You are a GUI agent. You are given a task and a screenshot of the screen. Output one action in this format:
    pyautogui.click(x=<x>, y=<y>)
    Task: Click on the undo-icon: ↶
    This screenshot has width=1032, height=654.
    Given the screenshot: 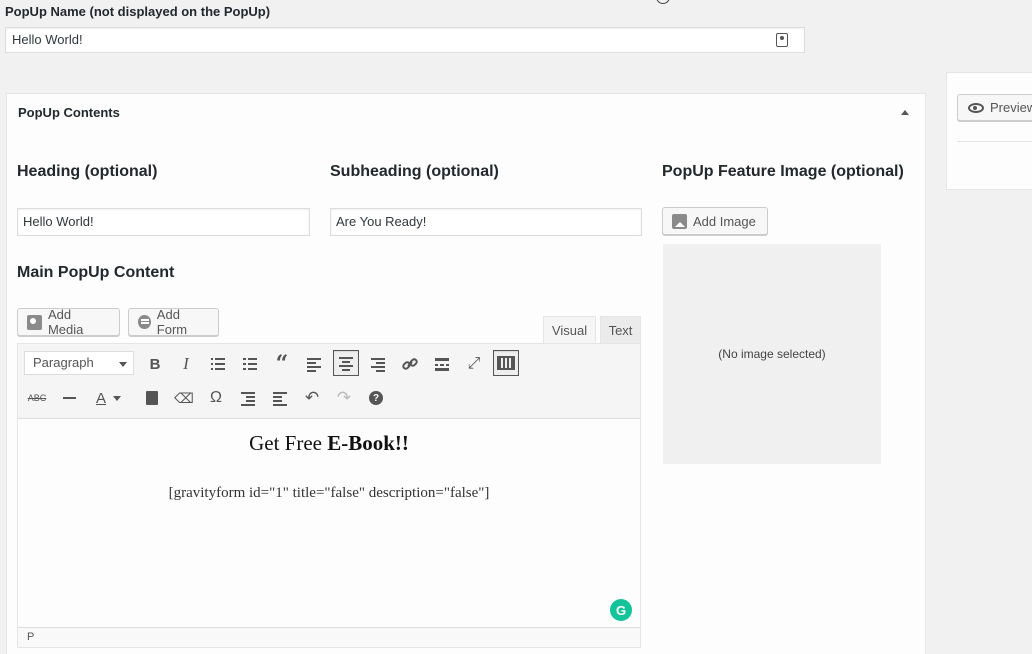 What is the action you would take?
    pyautogui.click(x=312, y=398)
    